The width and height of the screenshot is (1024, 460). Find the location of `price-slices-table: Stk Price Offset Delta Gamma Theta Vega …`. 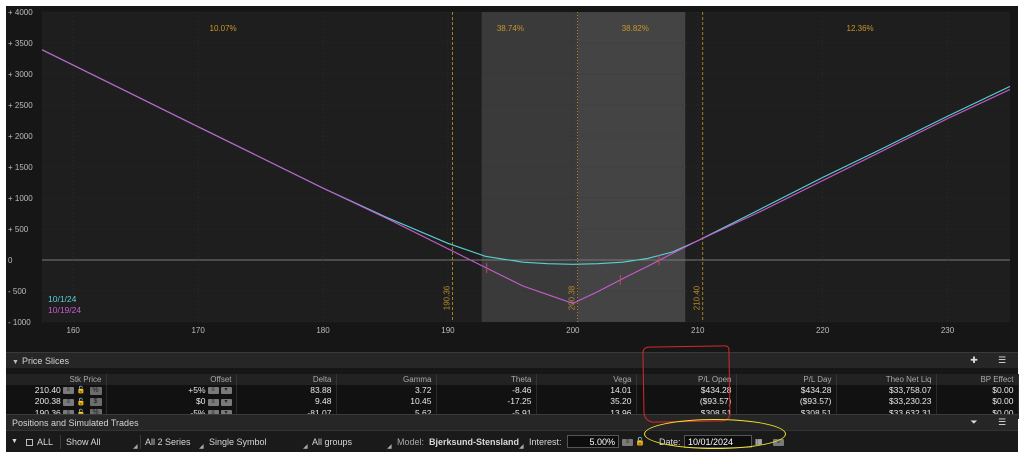

price-slices-table: Stk Price Offset Delta Gamma Theta Vega … is located at coordinates (512, 396).